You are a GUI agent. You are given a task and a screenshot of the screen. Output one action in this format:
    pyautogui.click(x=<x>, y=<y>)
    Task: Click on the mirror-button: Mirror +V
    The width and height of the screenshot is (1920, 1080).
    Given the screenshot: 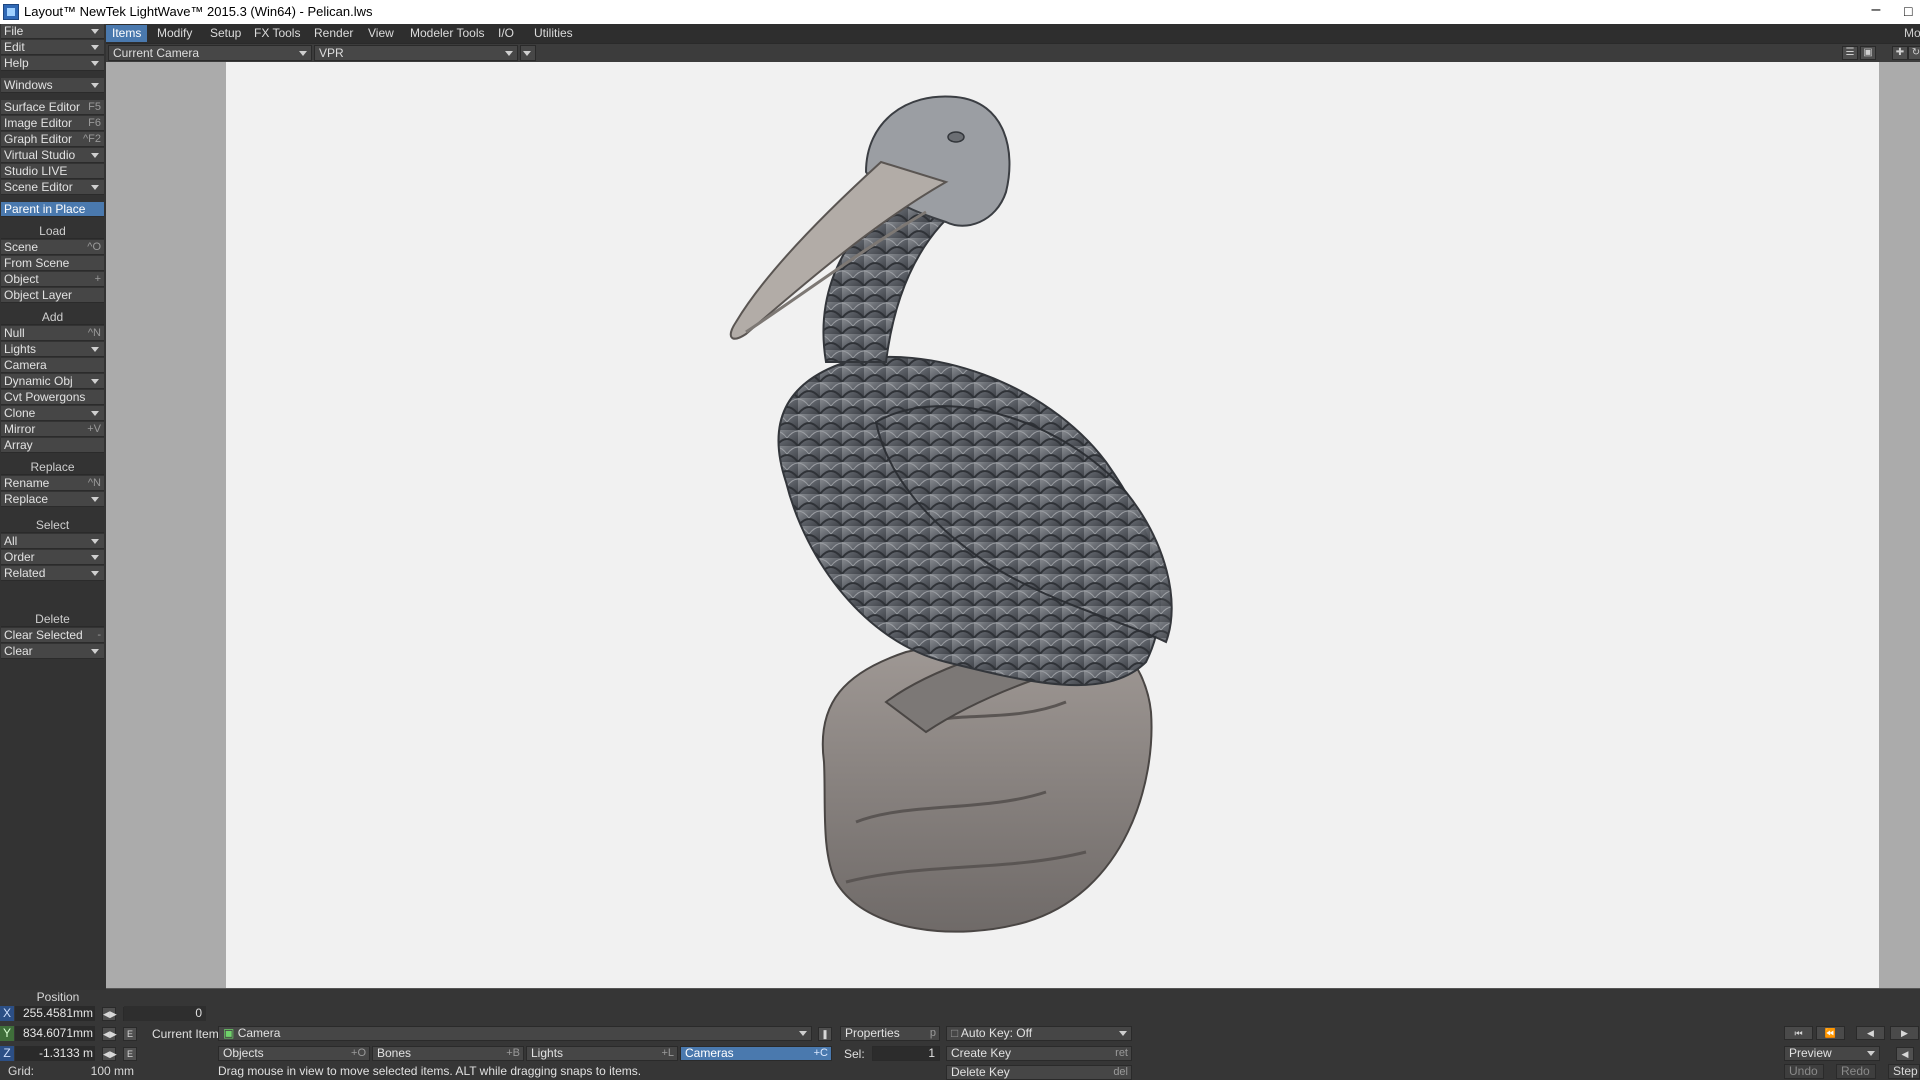 What is the action you would take?
    pyautogui.click(x=52, y=429)
    